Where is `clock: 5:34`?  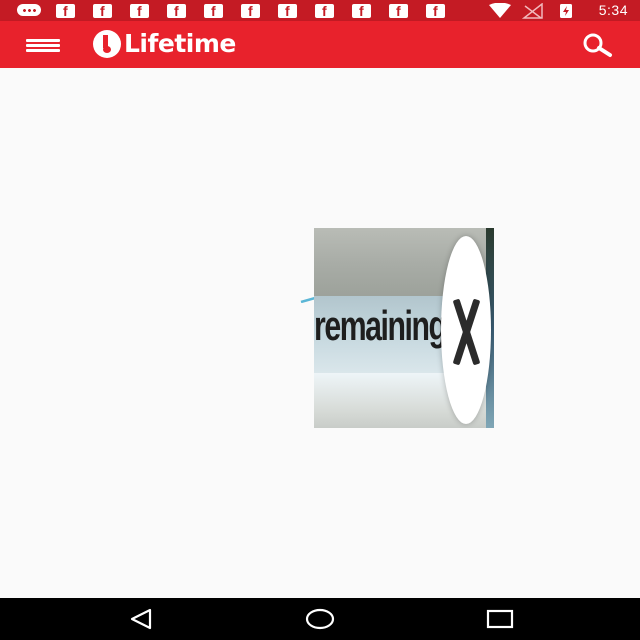 clock: 5:34 is located at coordinates (613, 10).